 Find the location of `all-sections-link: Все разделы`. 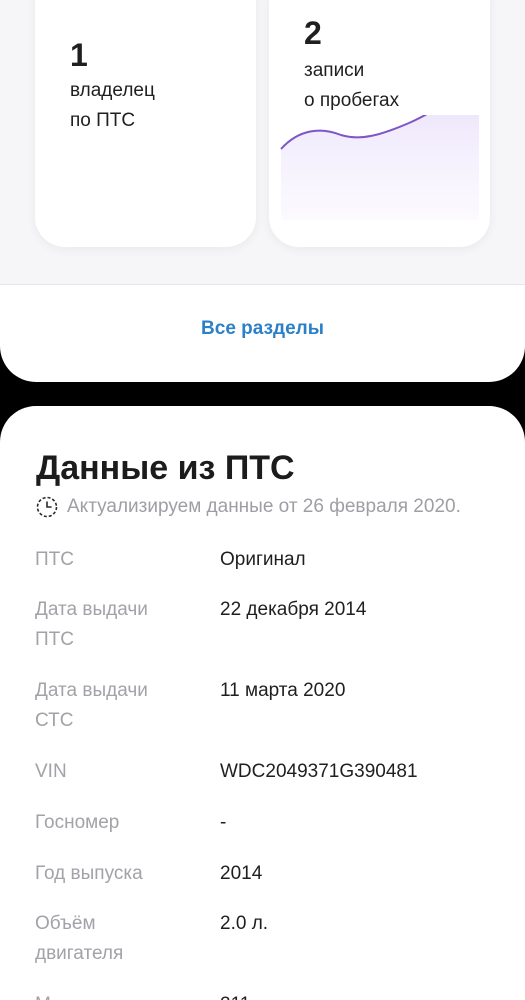

all-sections-link: Все разделы is located at coordinates (262, 329).